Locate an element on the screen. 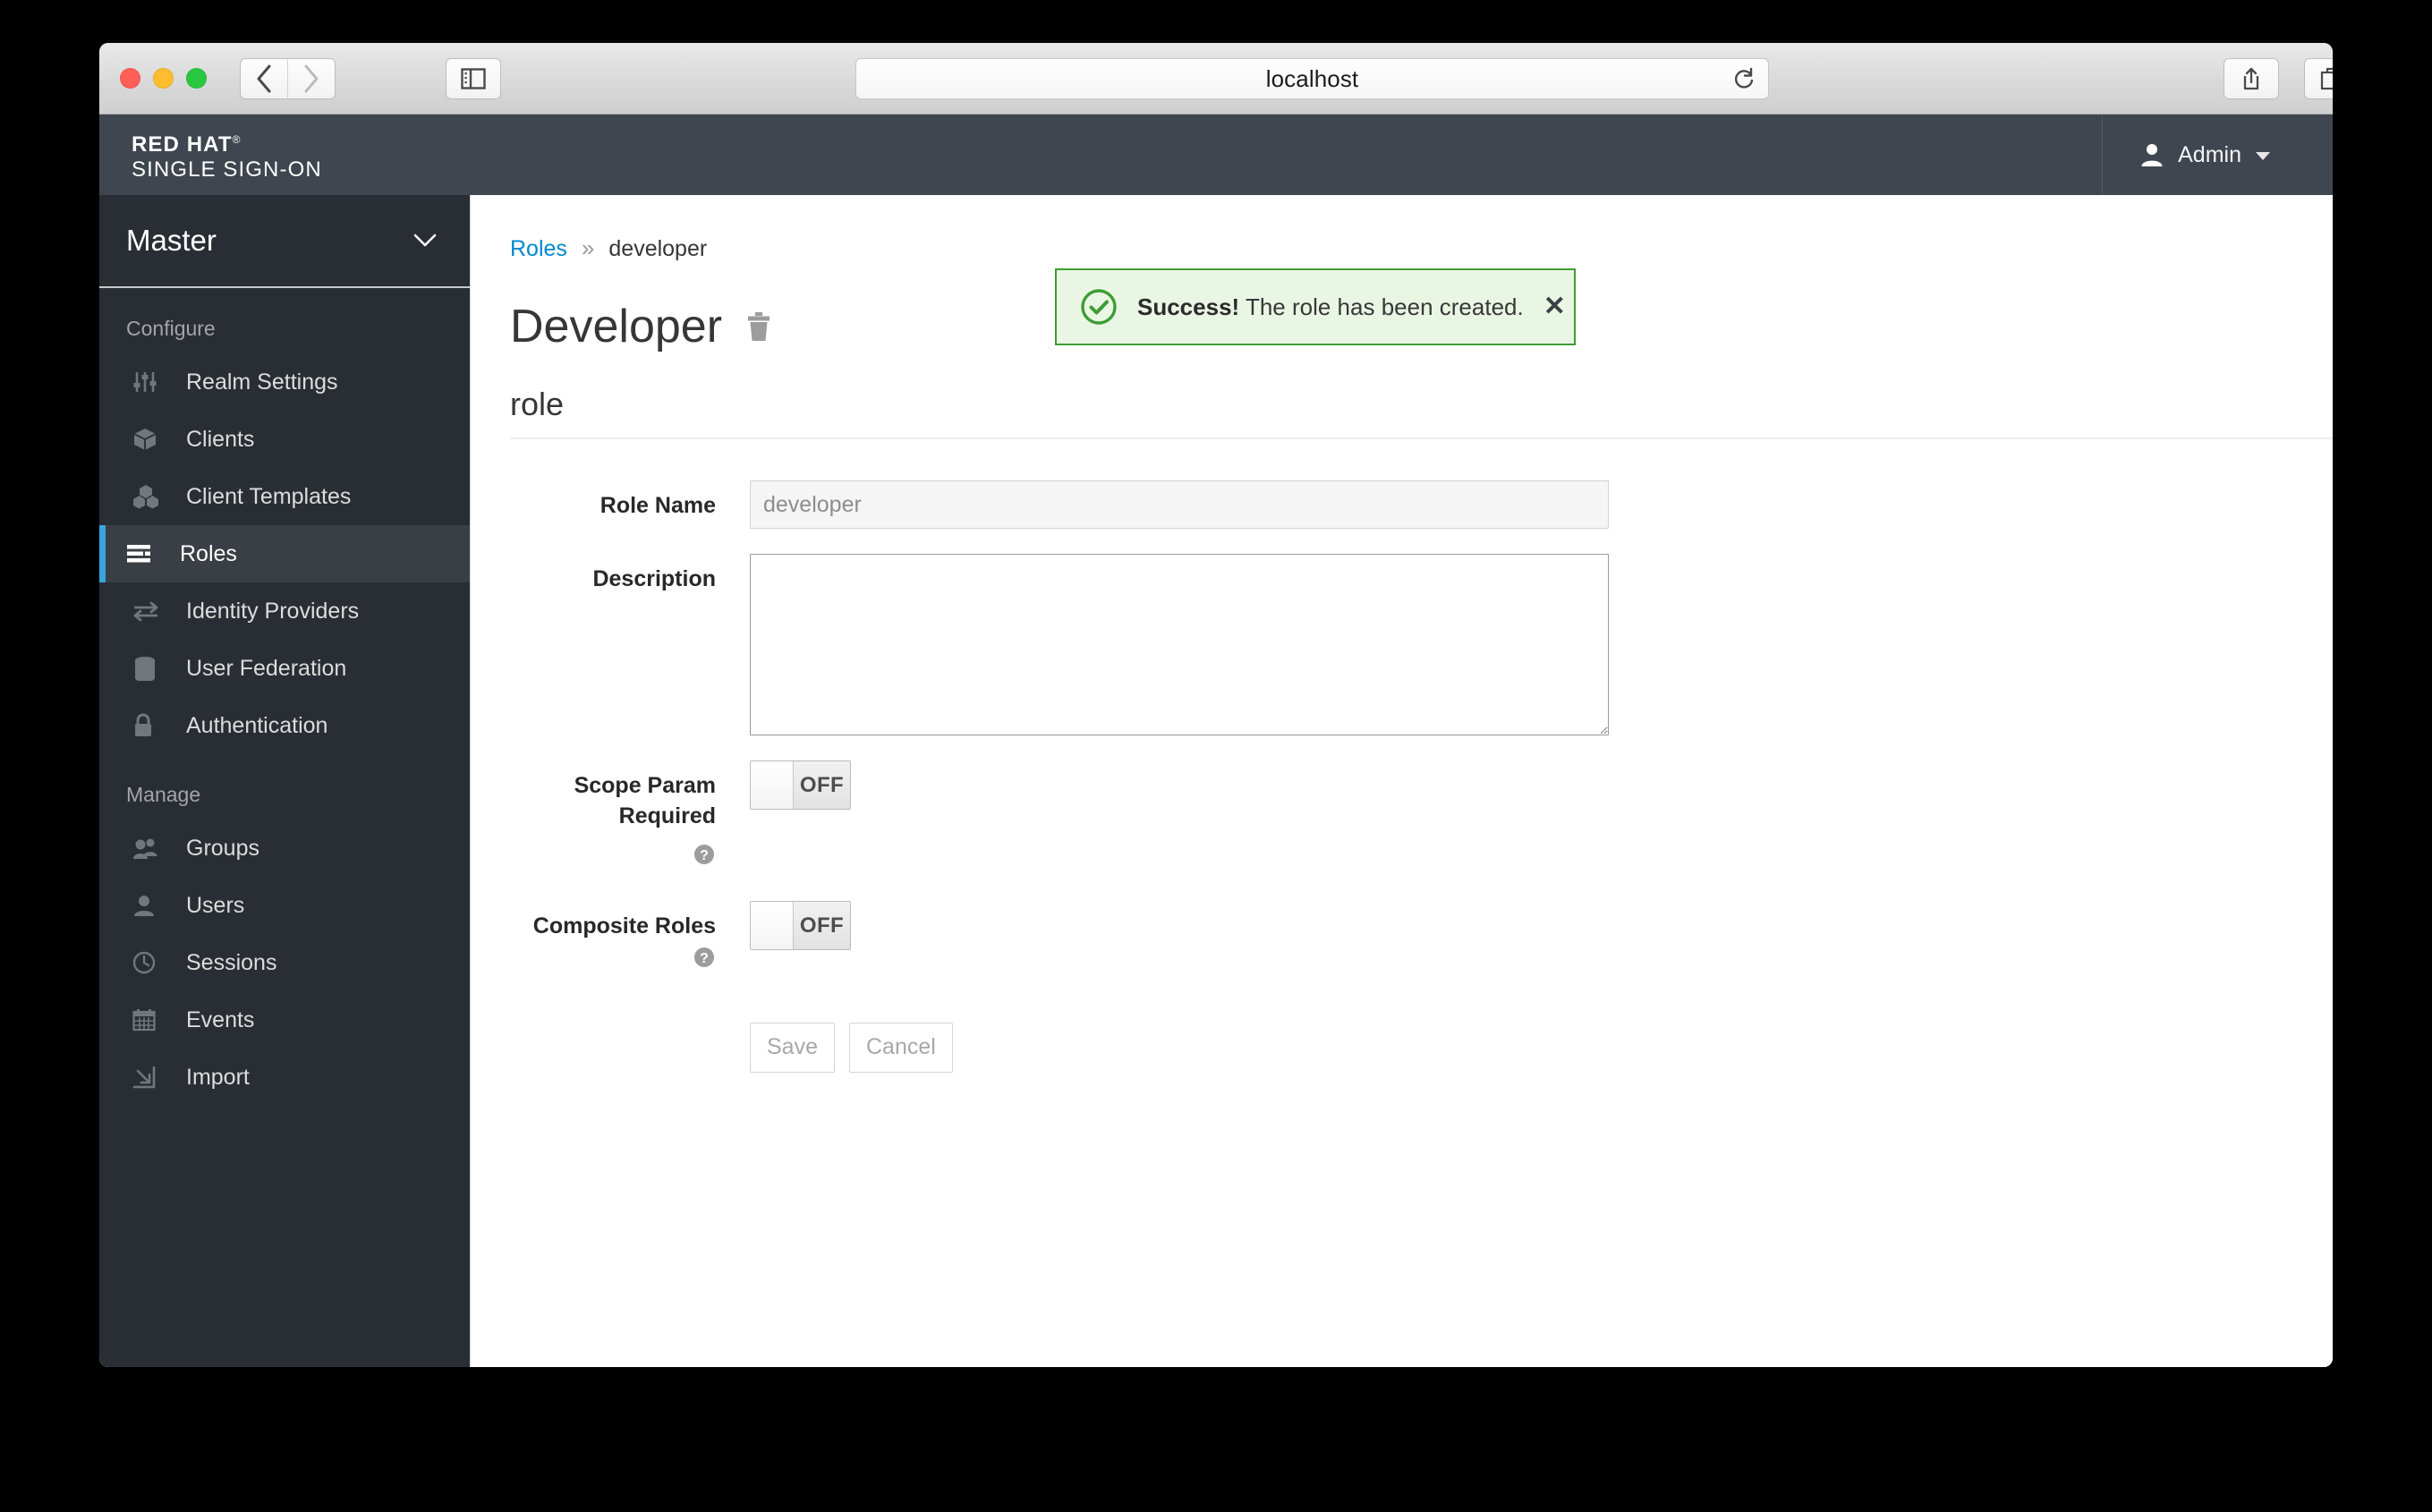  chevron-right-icon is located at coordinates (312, 78).